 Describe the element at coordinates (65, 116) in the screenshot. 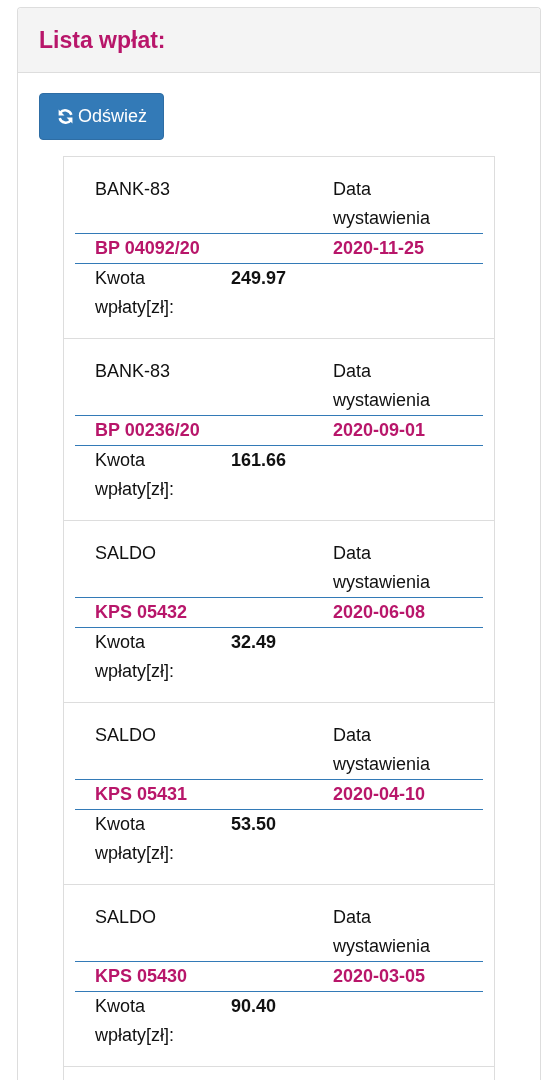

I see `refresh-icon` at that location.